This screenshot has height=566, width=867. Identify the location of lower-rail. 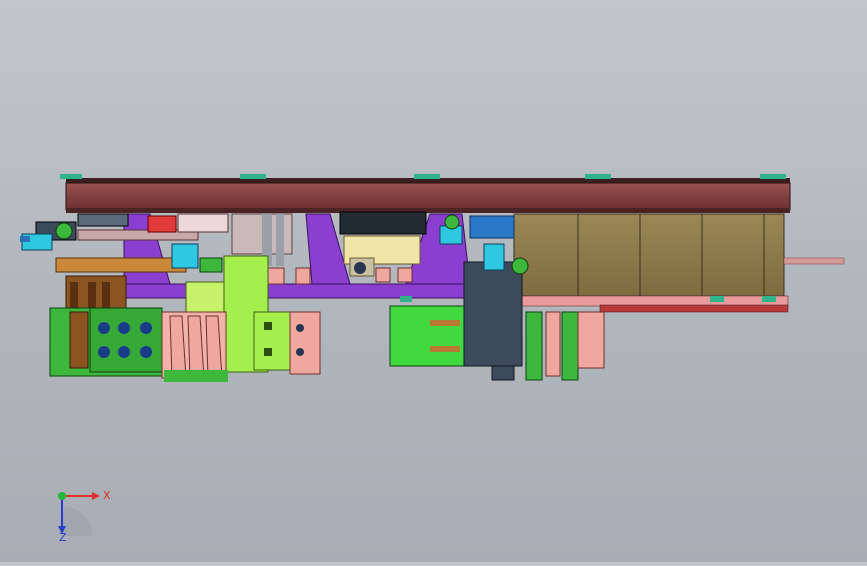
(654, 304).